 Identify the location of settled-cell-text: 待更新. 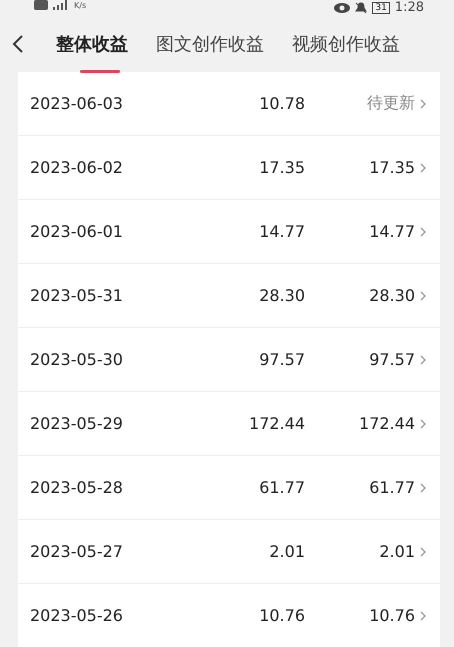
(390, 103).